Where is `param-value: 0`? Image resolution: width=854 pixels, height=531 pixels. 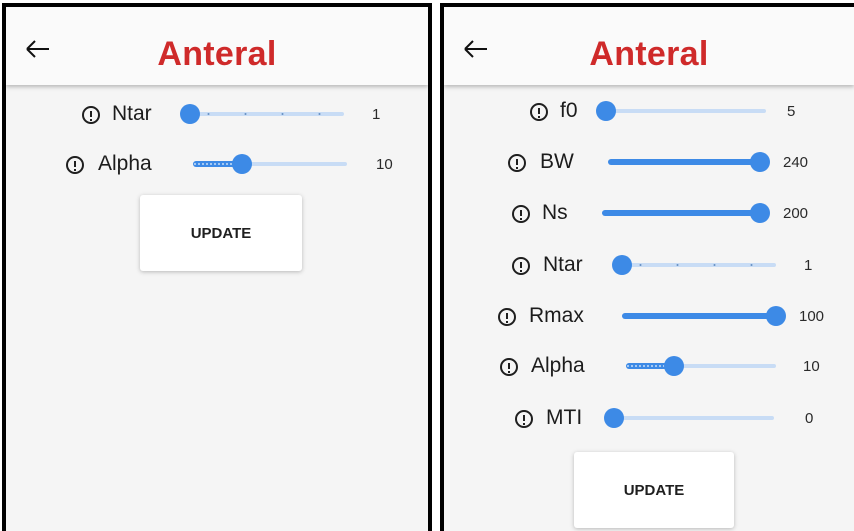
param-value: 0 is located at coordinates (809, 418).